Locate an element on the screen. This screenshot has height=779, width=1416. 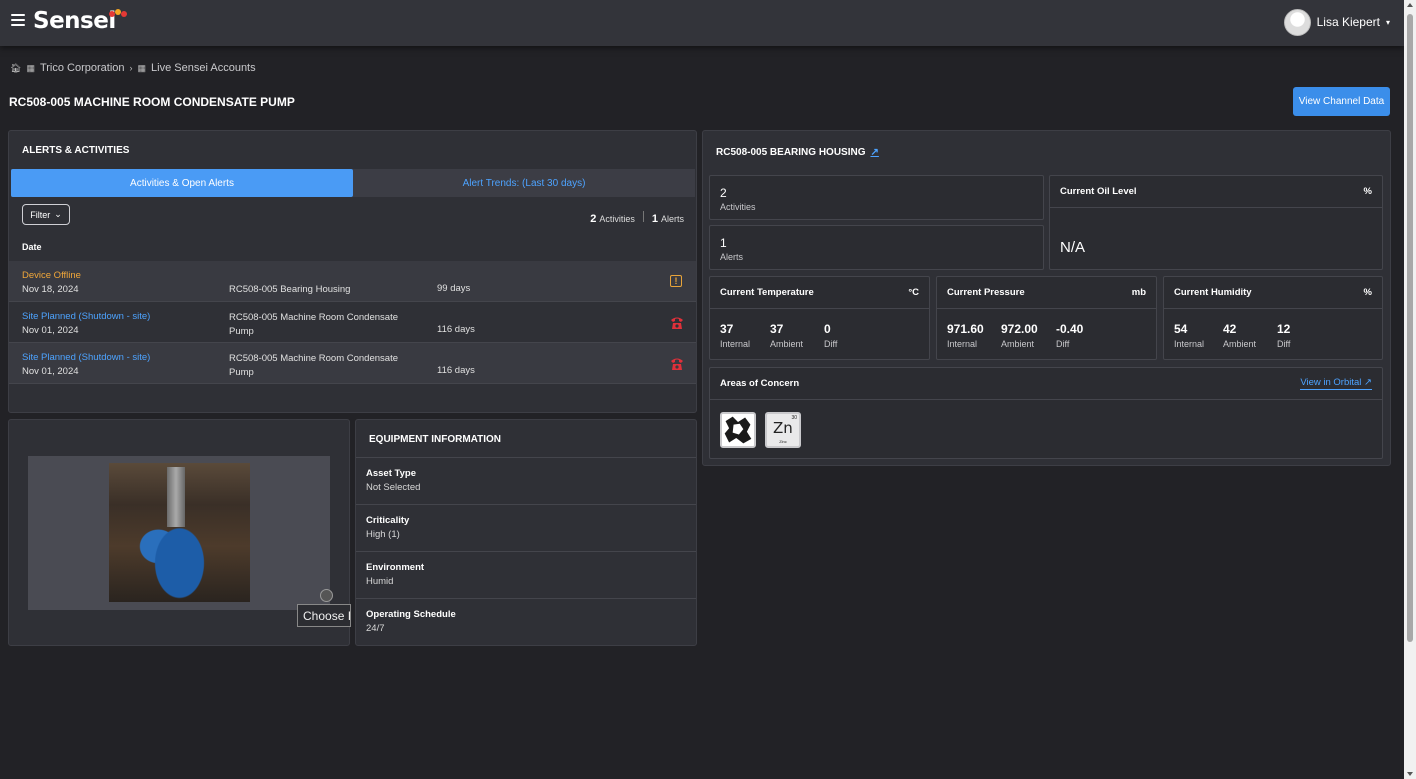
divider is located at coordinates (643, 216).